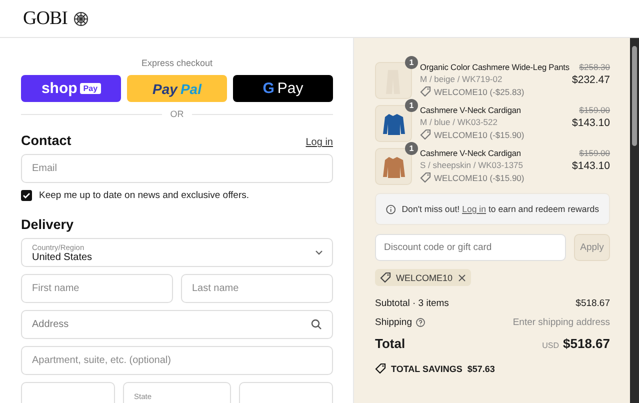 The image size is (639, 403). Describe the element at coordinates (97, 288) in the screenshot. I see `text-field: First name` at that location.